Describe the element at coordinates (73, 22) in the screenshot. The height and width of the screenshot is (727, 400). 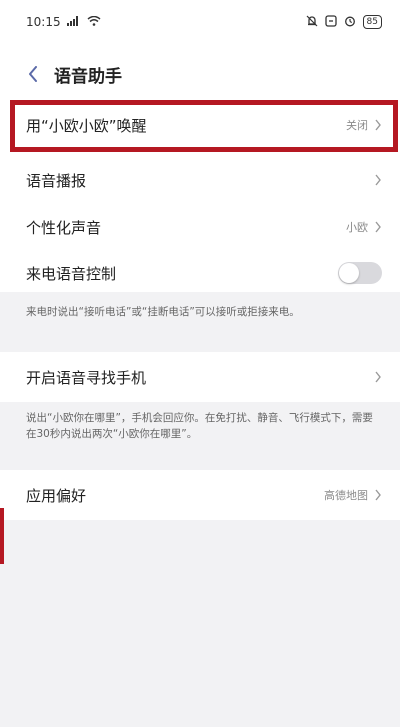
I see `signal-icon` at that location.